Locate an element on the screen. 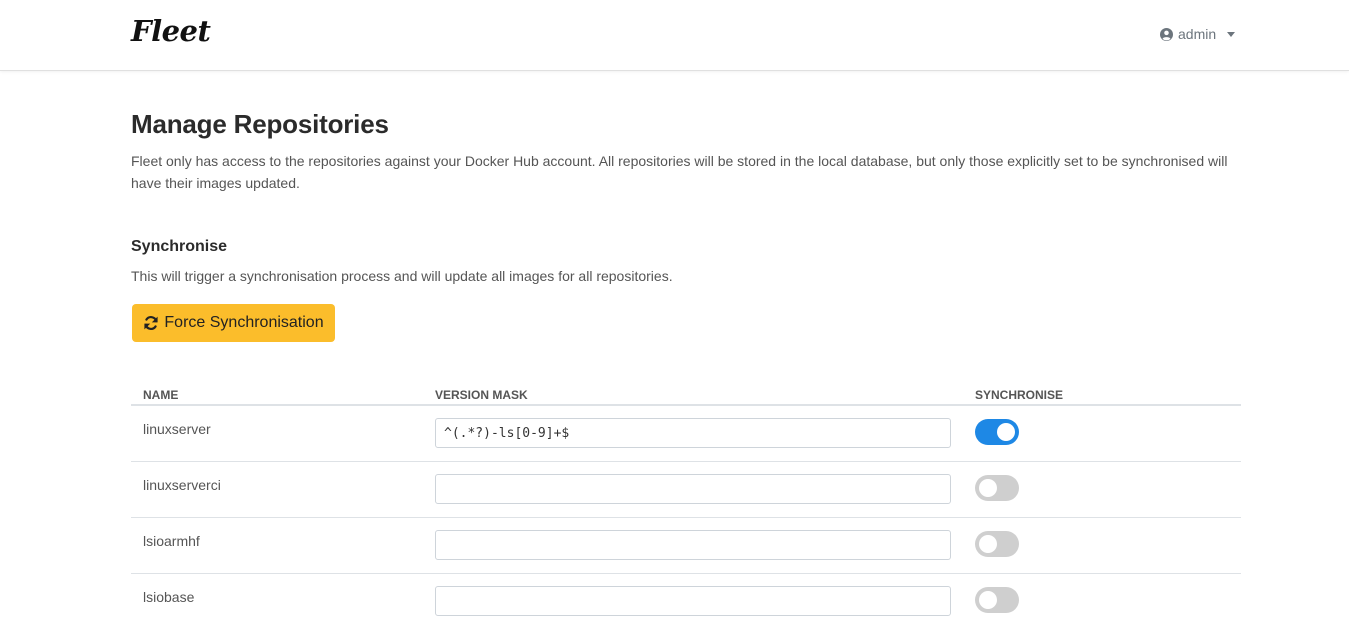  user-menu-label: admin is located at coordinates (1197, 34).